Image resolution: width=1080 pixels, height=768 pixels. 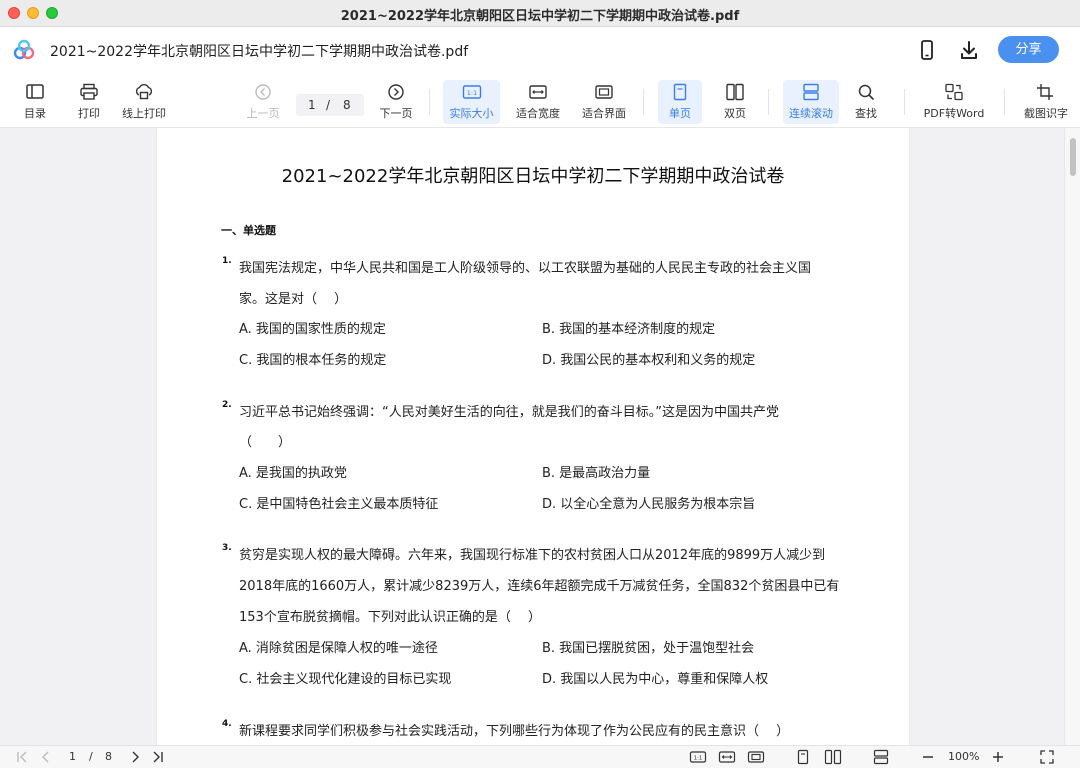 I want to click on title-bar: 2021~2022学年北京朝阳区日坛中学初二下学期期中政治试卷.pdf, so click(x=540, y=13).